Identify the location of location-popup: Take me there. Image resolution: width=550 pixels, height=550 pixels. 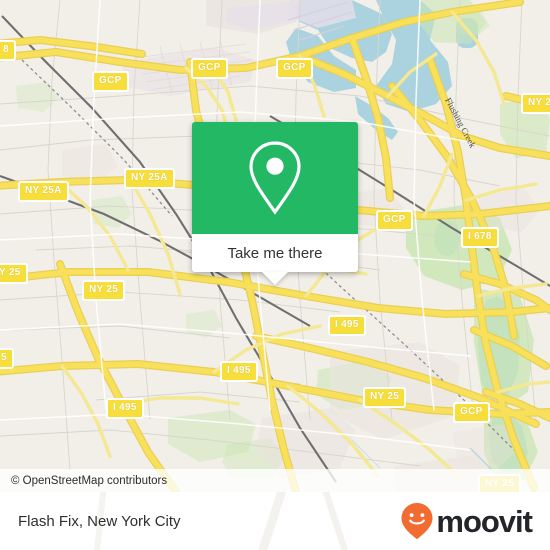
(275, 203).